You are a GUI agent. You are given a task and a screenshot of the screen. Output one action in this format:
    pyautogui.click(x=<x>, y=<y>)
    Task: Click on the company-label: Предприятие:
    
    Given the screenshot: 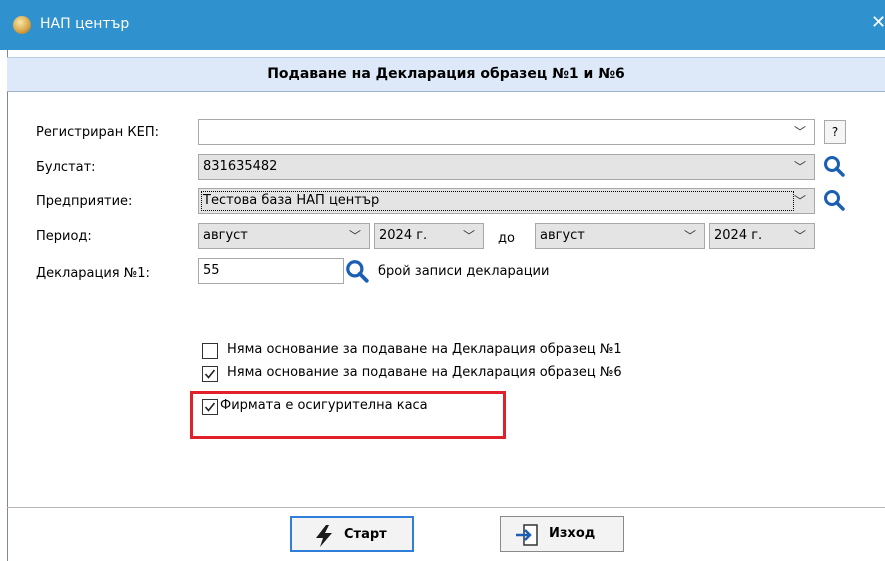 What is the action you would take?
    pyautogui.click(x=84, y=201)
    